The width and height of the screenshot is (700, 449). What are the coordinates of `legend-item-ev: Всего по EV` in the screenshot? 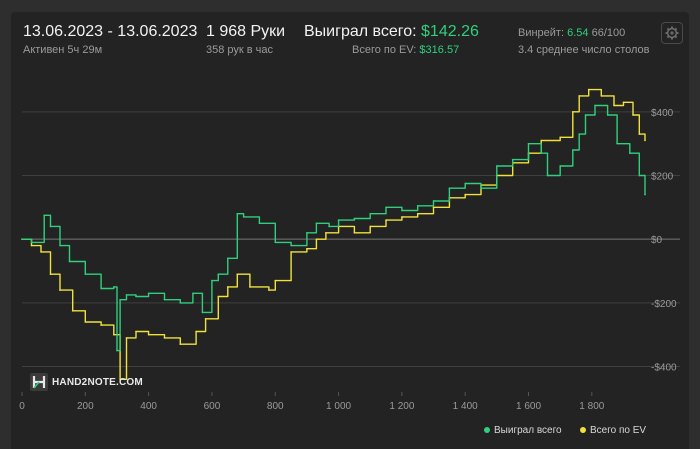 It's located at (613, 430).